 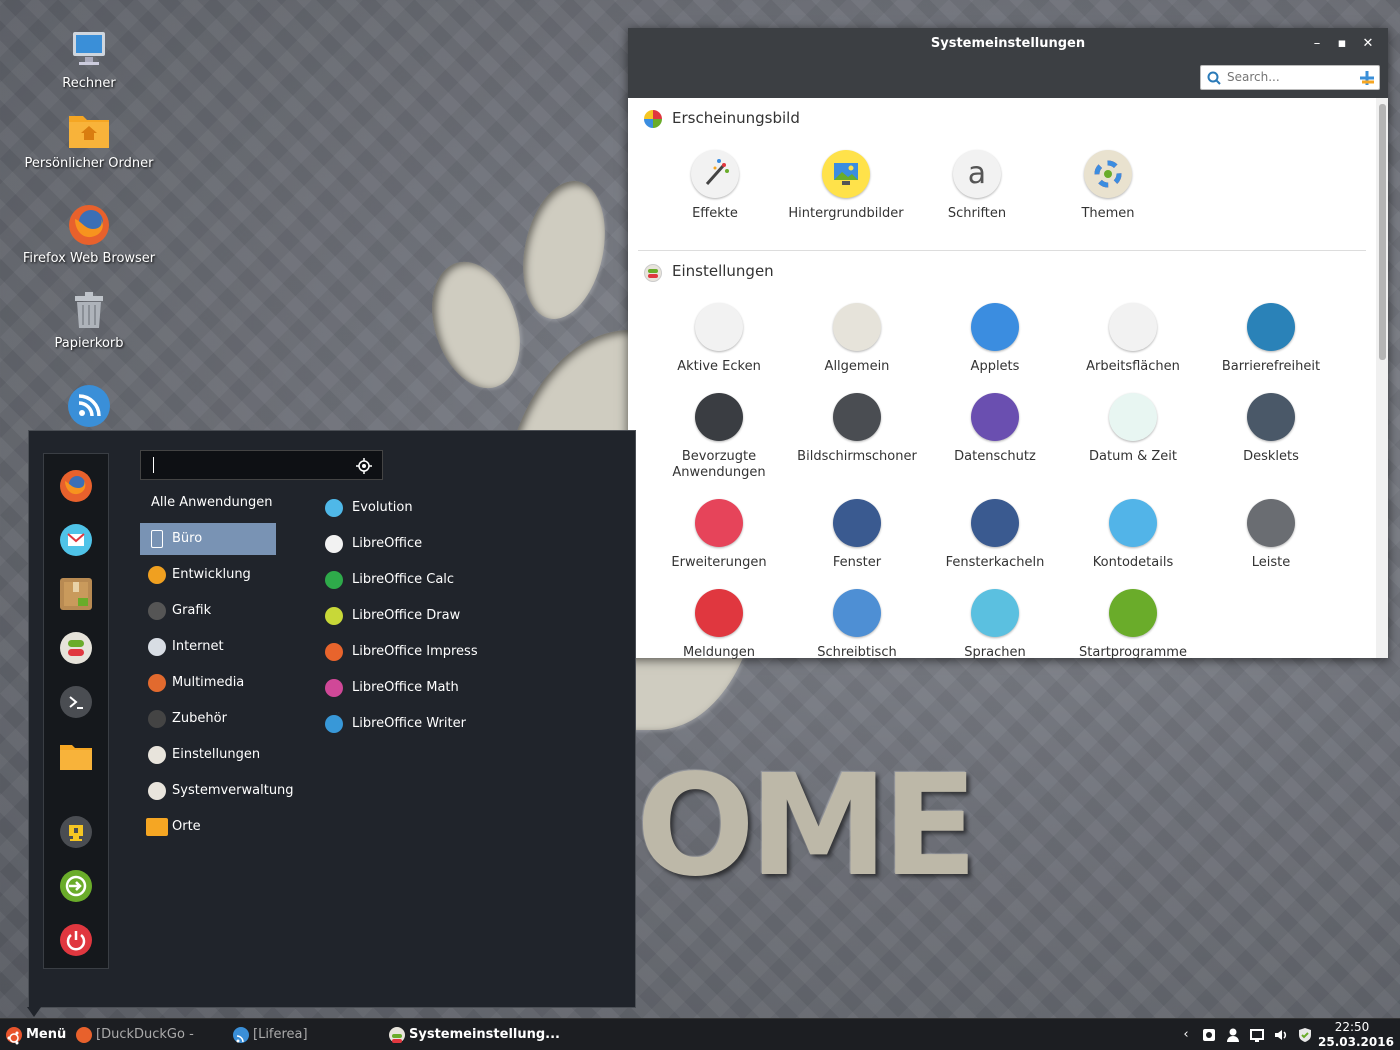 I want to click on menu-button: Menü, so click(x=37, y=1034).